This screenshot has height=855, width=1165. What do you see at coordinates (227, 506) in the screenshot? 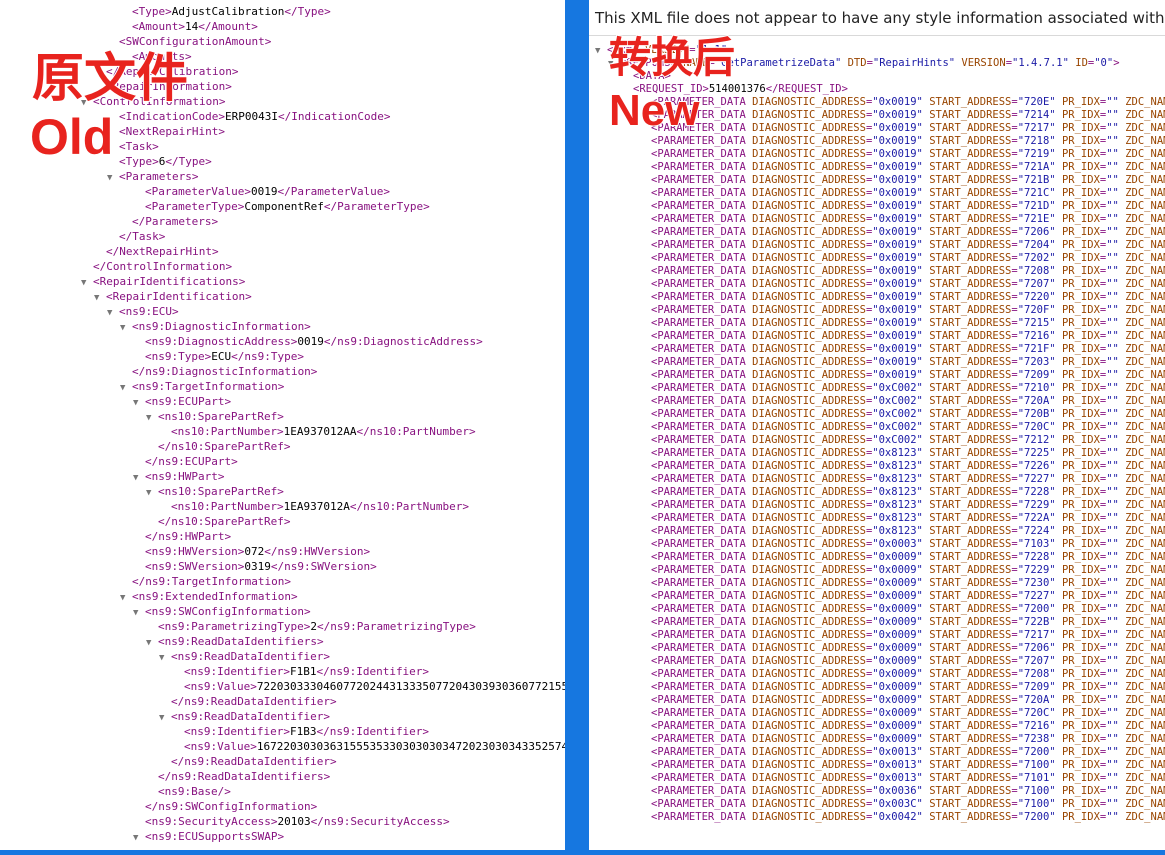
I see `xml-tag: <ns10:PartNumber>` at bounding box center [227, 506].